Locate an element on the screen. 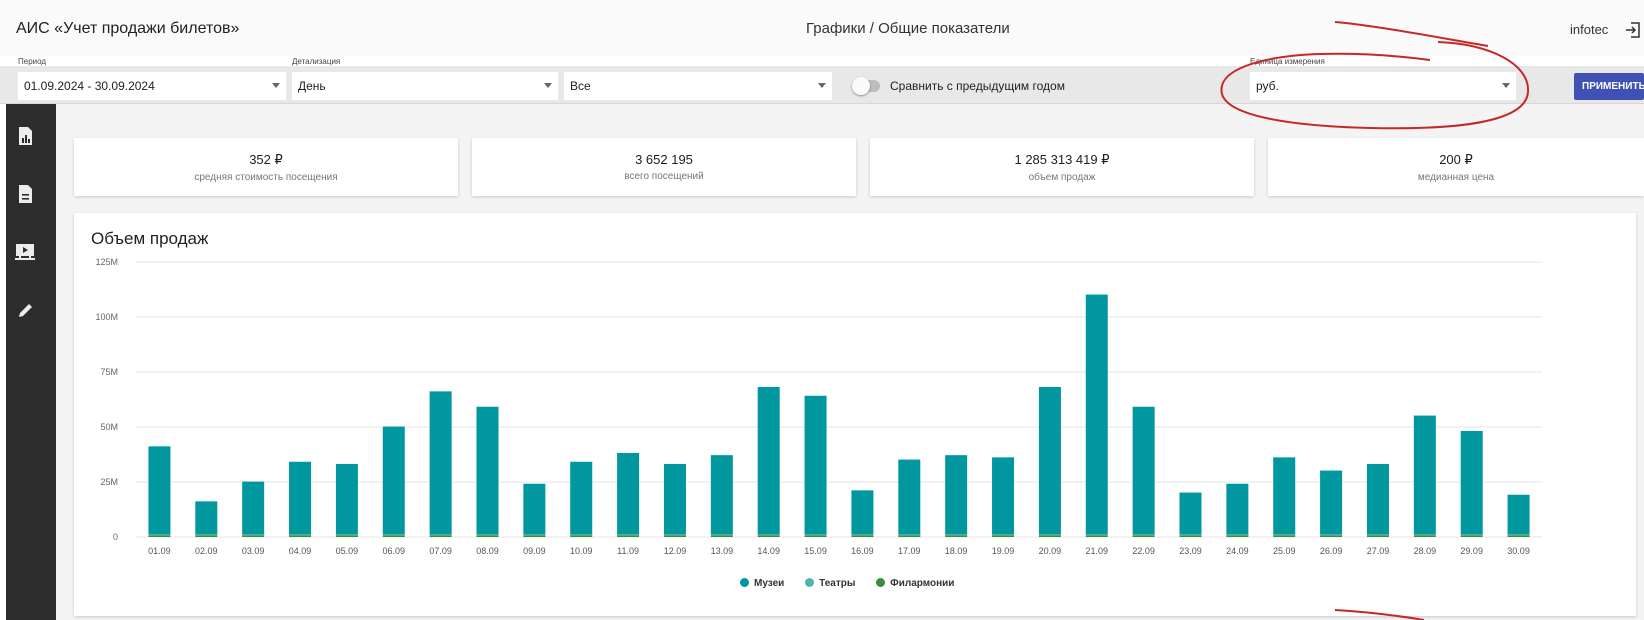 The image size is (1644, 620). legend-item-theaters: Театры is located at coordinates (830, 583).